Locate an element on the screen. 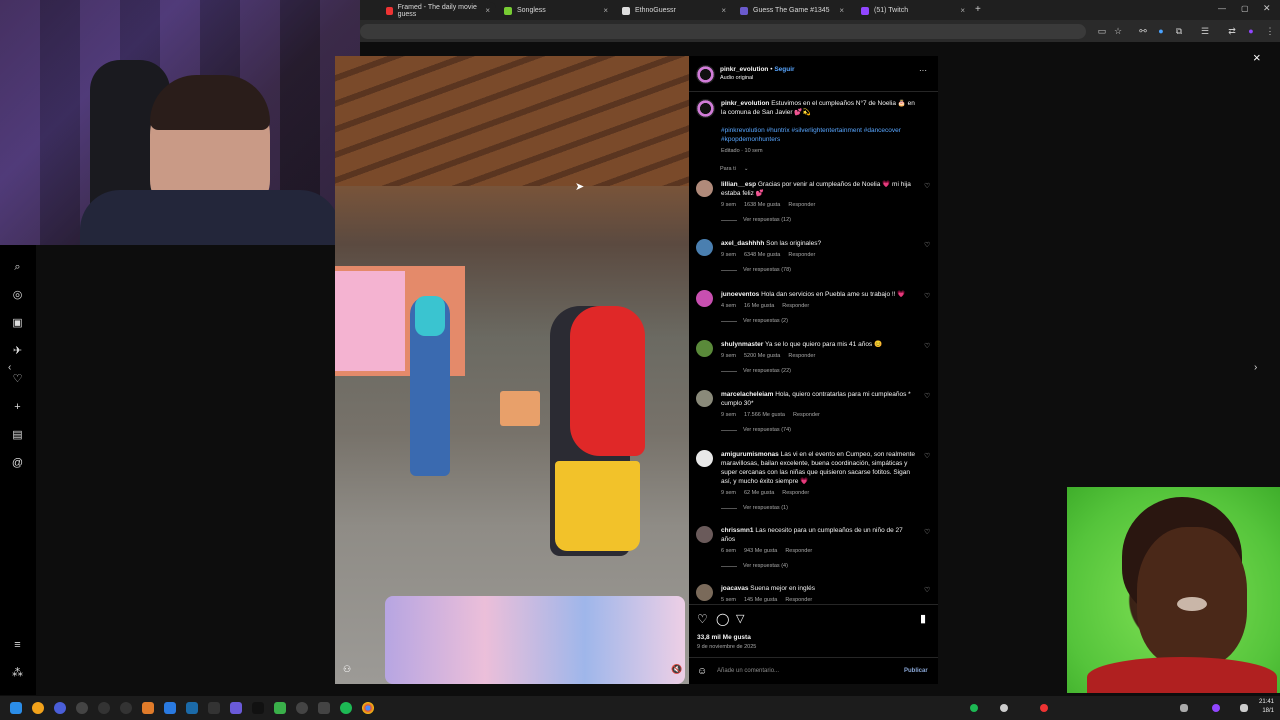 The image size is (1280, 720). caption-avatar is located at coordinates (705, 108).